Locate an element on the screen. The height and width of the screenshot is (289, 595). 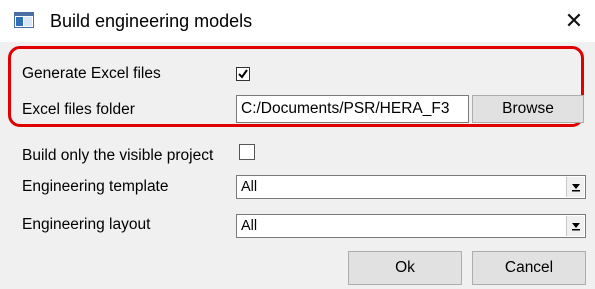
build-visible-checkbox is located at coordinates (247, 152).